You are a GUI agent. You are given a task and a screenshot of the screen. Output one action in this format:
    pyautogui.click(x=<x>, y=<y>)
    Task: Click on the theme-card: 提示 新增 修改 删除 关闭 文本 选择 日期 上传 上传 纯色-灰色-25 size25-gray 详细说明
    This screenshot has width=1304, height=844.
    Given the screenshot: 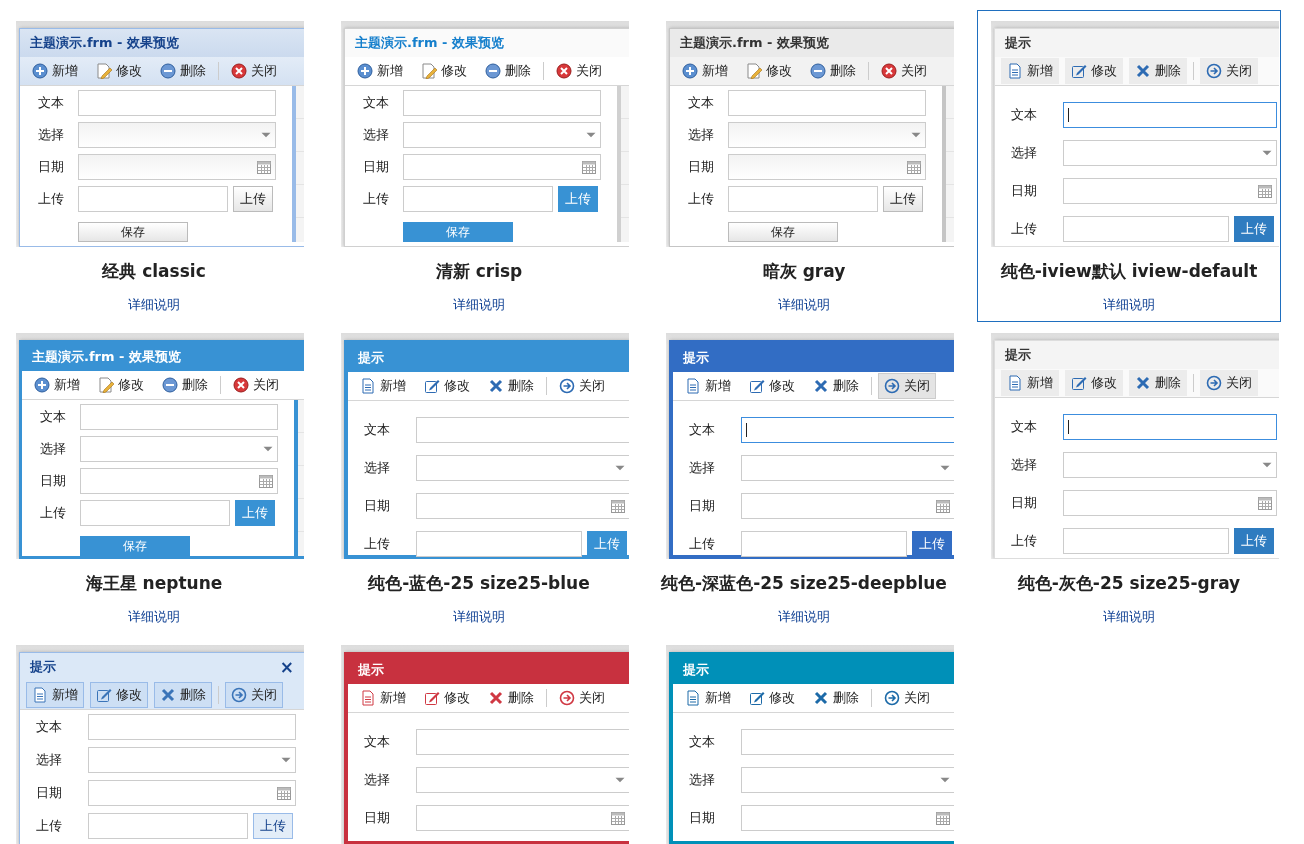 What is the action you would take?
    pyautogui.click(x=1129, y=478)
    